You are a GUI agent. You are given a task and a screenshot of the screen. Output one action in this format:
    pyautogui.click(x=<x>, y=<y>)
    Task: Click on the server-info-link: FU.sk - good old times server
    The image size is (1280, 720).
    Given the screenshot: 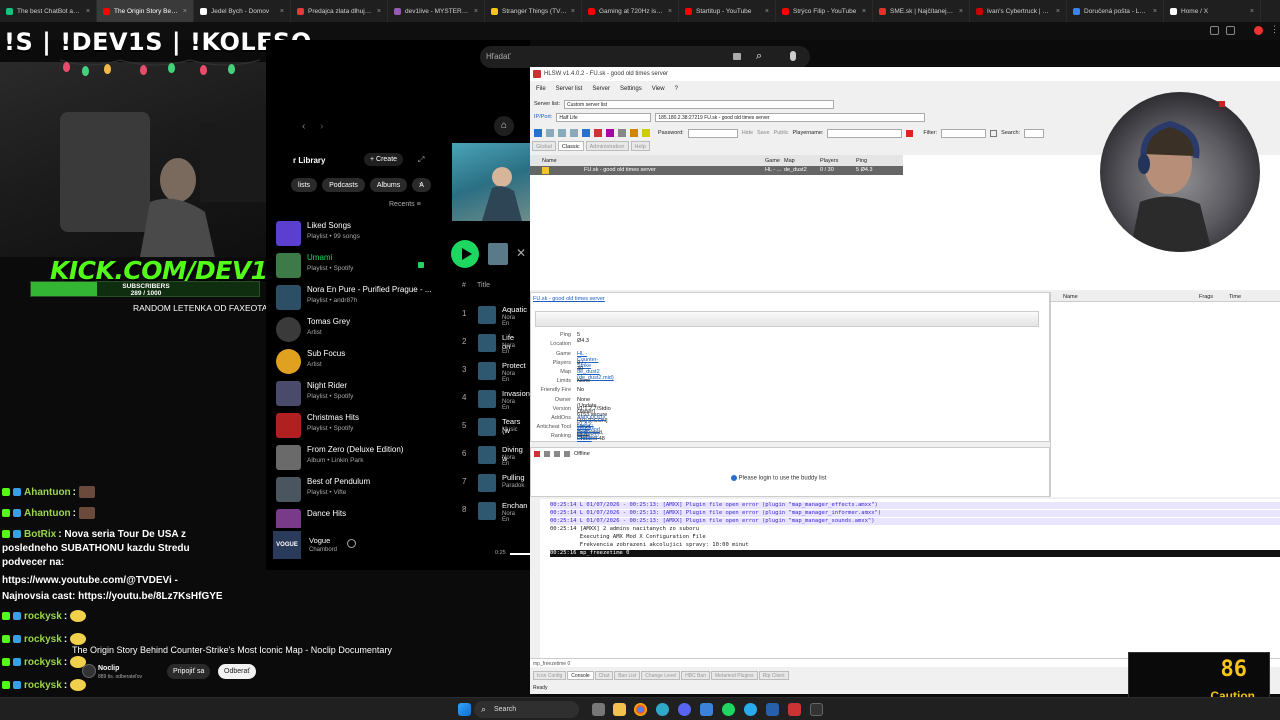 What is the action you would take?
    pyautogui.click(x=569, y=299)
    